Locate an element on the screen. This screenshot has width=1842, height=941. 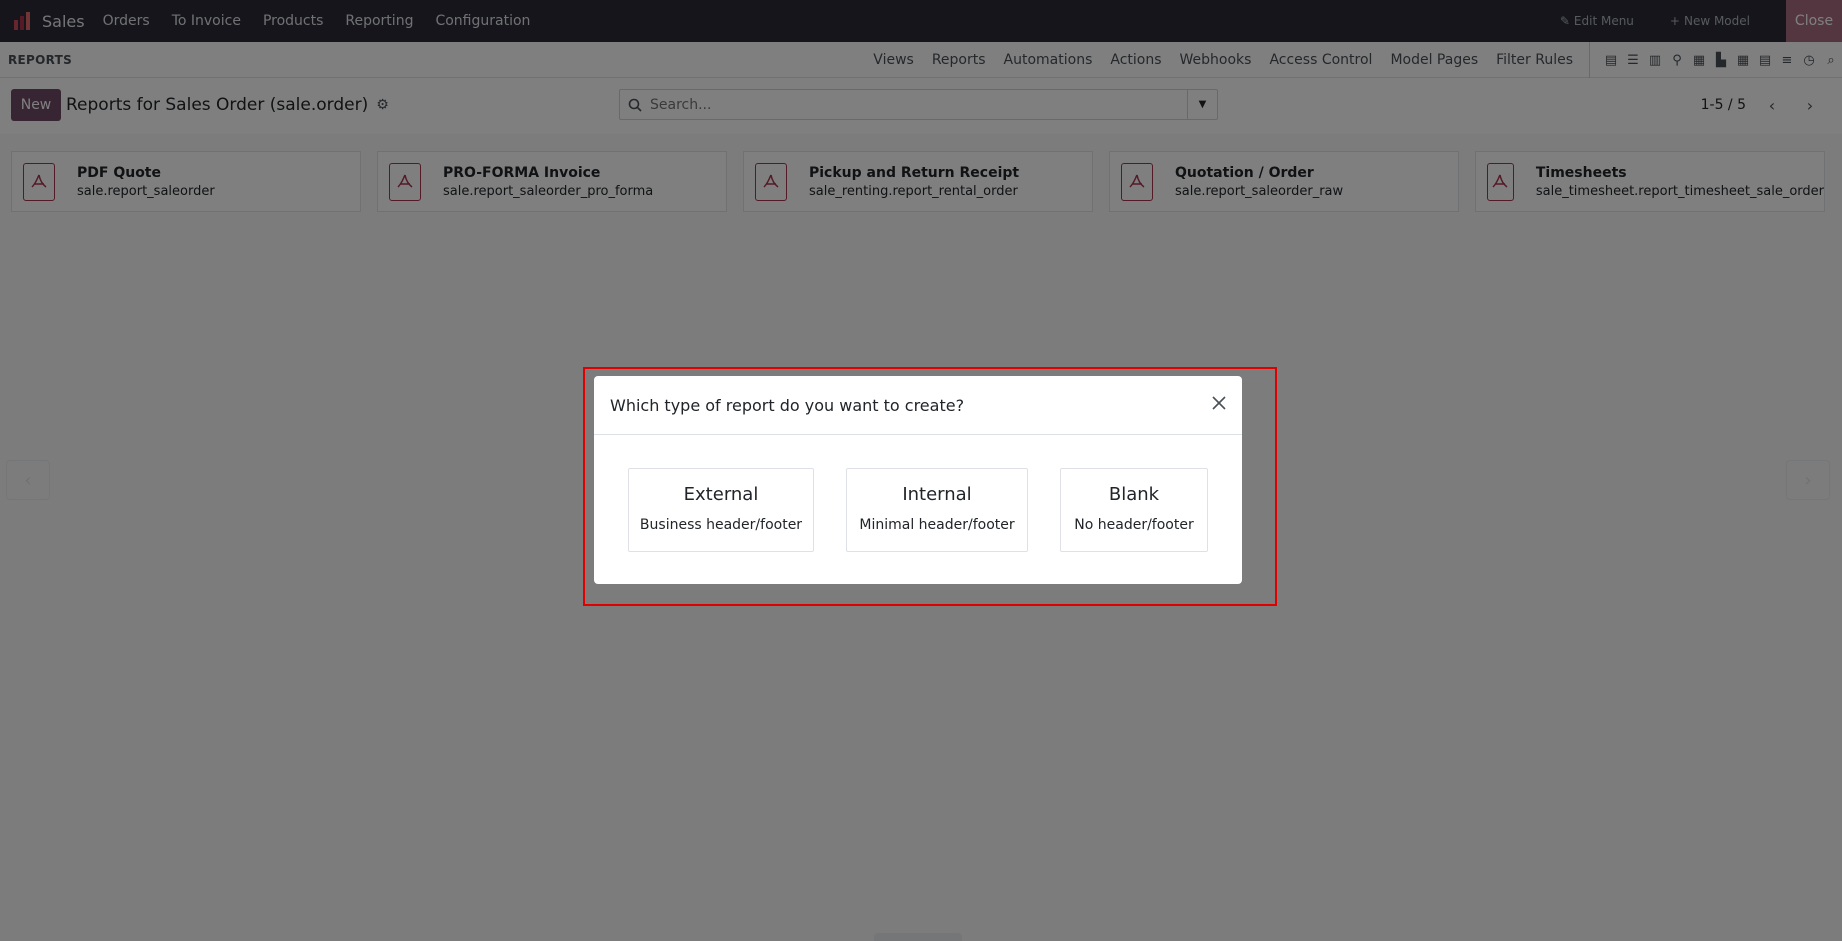
close-icon is located at coordinates (1219, 403).